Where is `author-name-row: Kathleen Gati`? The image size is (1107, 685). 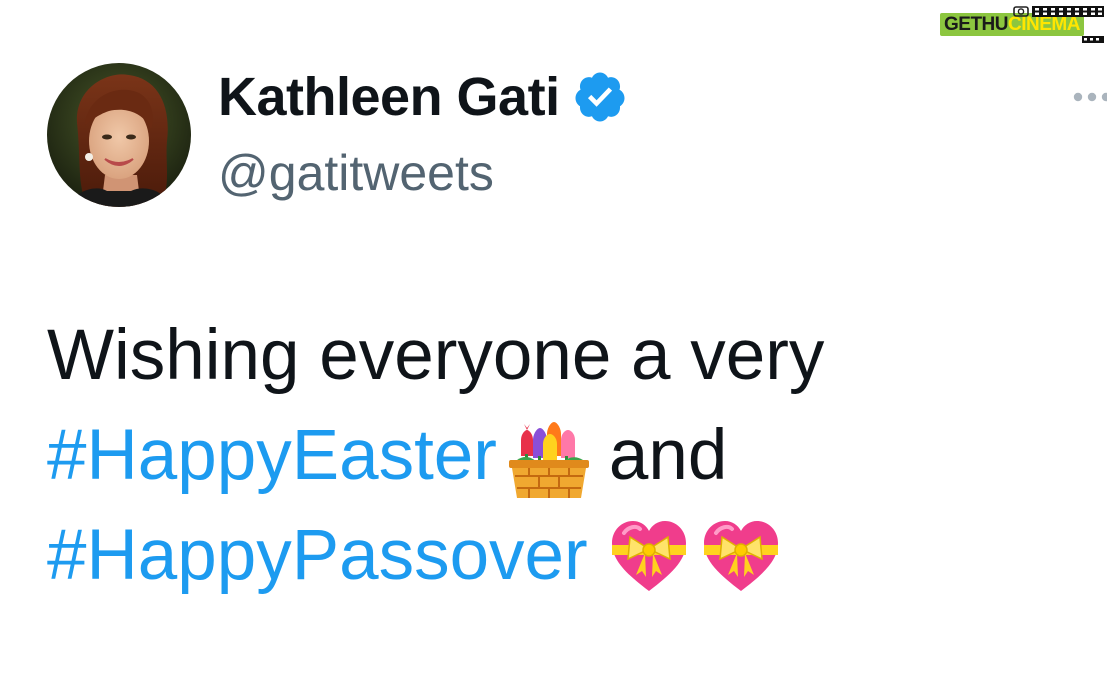
author-name-row: Kathleen Gati is located at coordinates (423, 97).